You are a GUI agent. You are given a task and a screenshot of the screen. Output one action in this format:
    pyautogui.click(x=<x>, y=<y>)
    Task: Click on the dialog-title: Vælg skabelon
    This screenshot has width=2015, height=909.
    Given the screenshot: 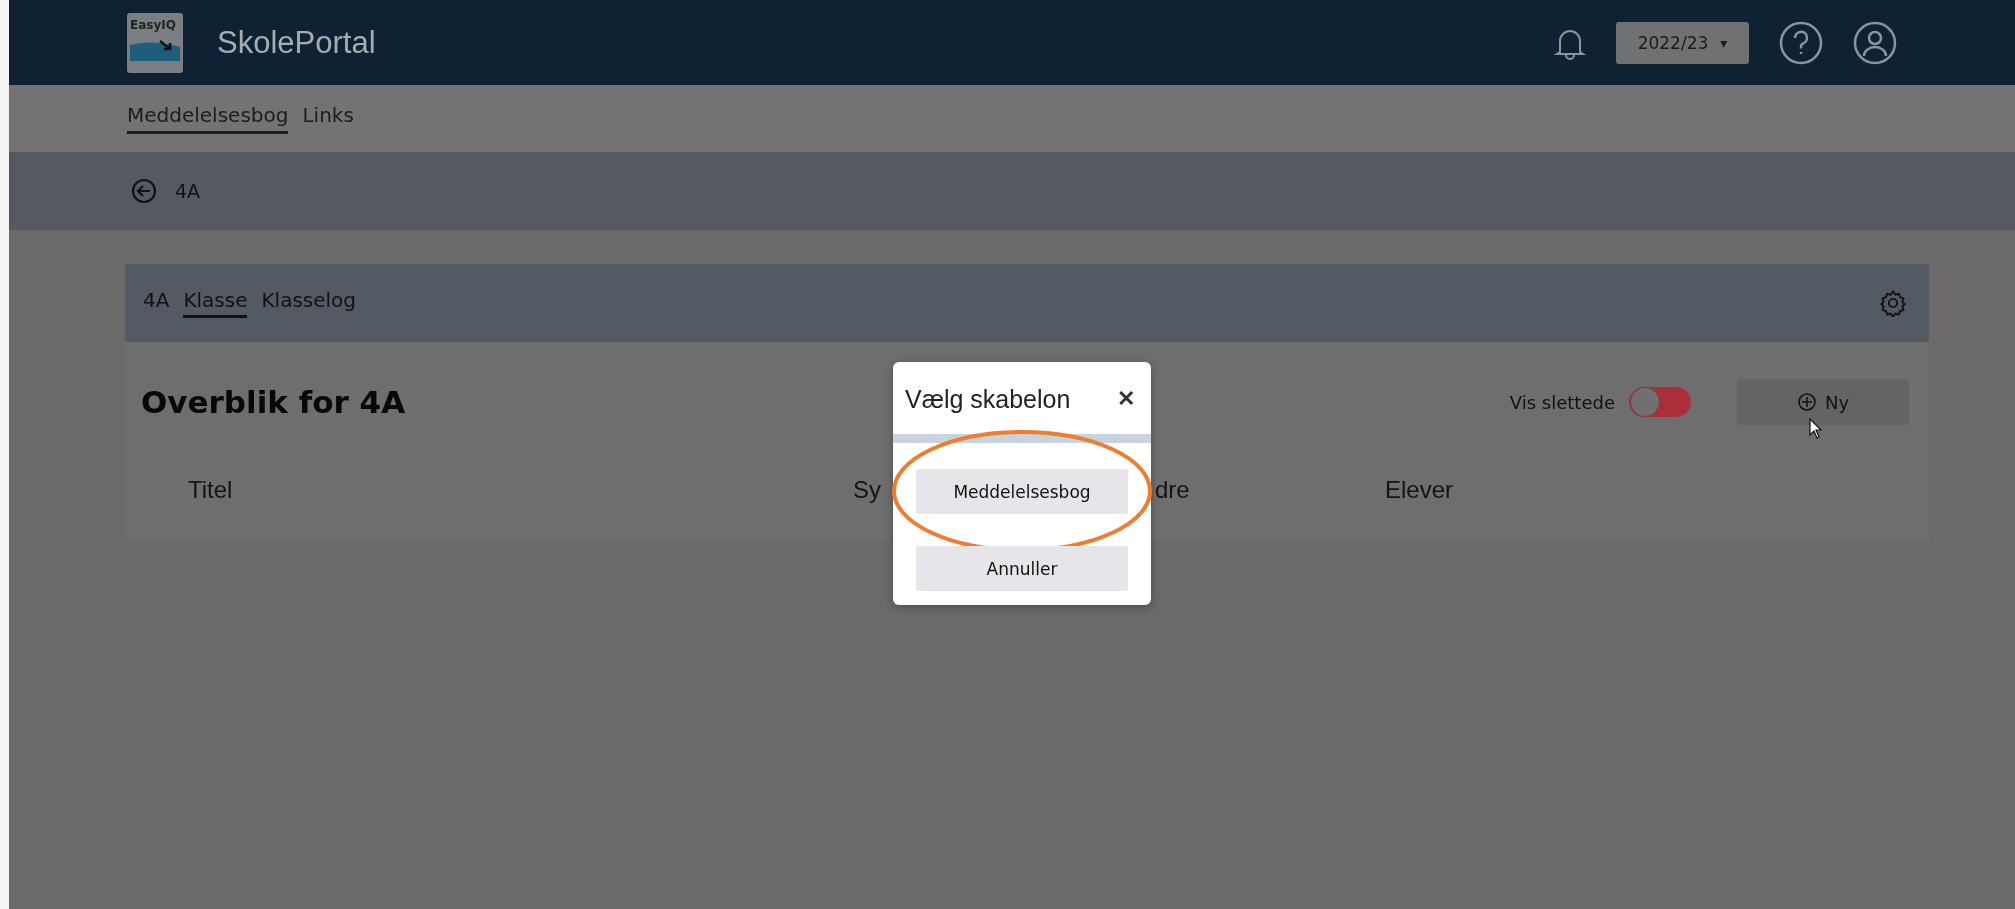 What is the action you would take?
    pyautogui.click(x=988, y=399)
    